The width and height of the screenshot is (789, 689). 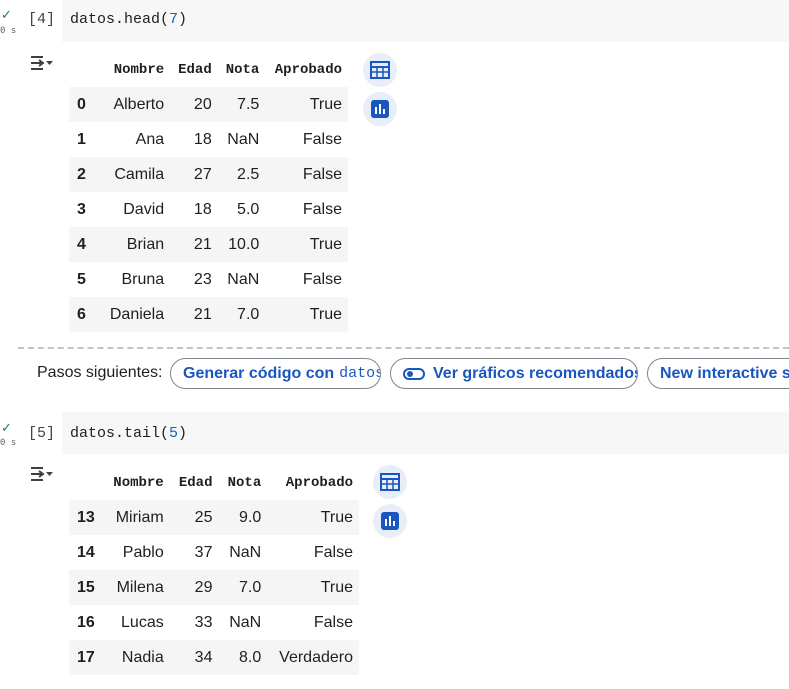 What do you see at coordinates (248, 209) in the screenshot?
I see `table-cell: 5.0` at bounding box center [248, 209].